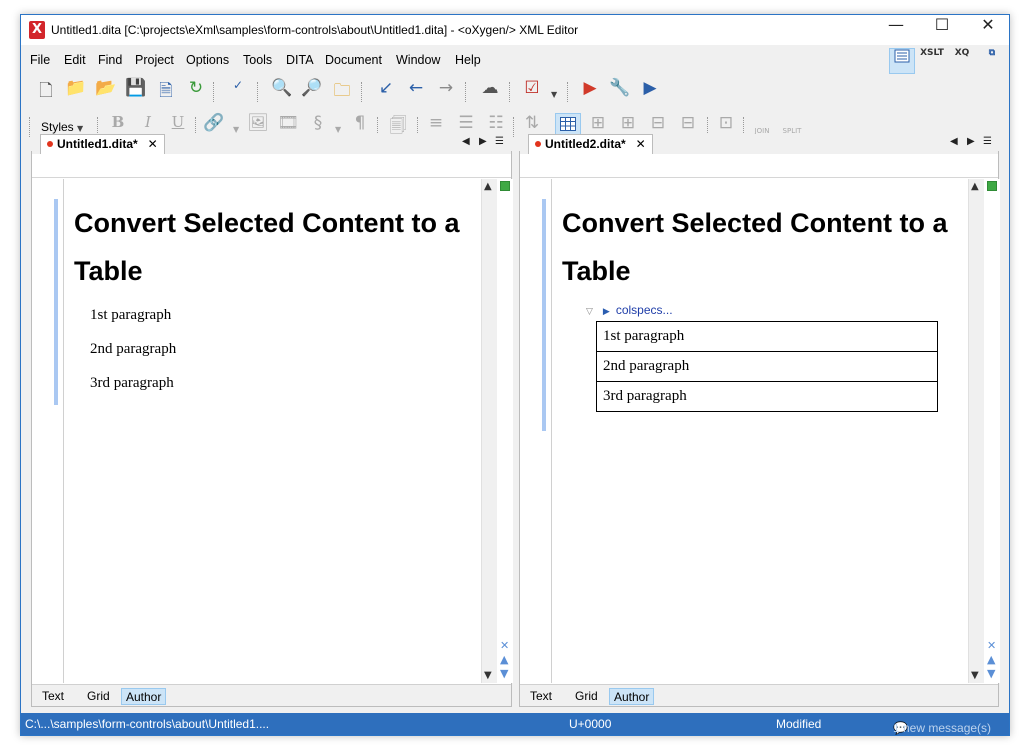 The width and height of the screenshot is (1030, 750). I want to click on validate-dropdown-icon: ▼, so click(554, 94).